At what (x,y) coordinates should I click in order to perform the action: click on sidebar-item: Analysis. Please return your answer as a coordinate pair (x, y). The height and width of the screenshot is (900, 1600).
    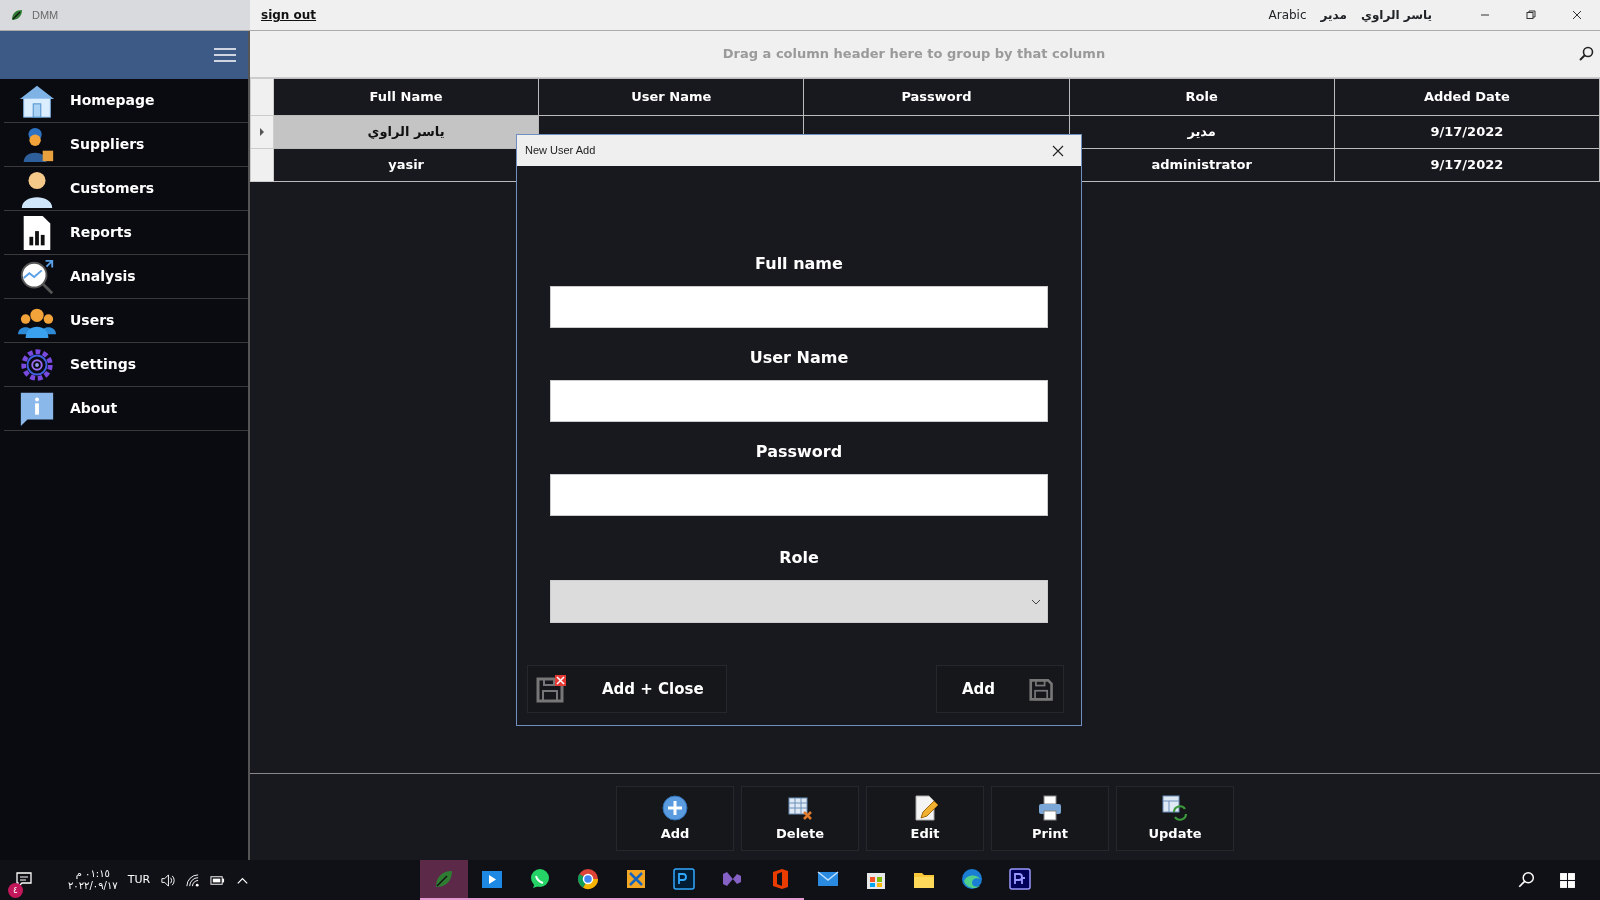
    Looking at the image, I should click on (126, 277).